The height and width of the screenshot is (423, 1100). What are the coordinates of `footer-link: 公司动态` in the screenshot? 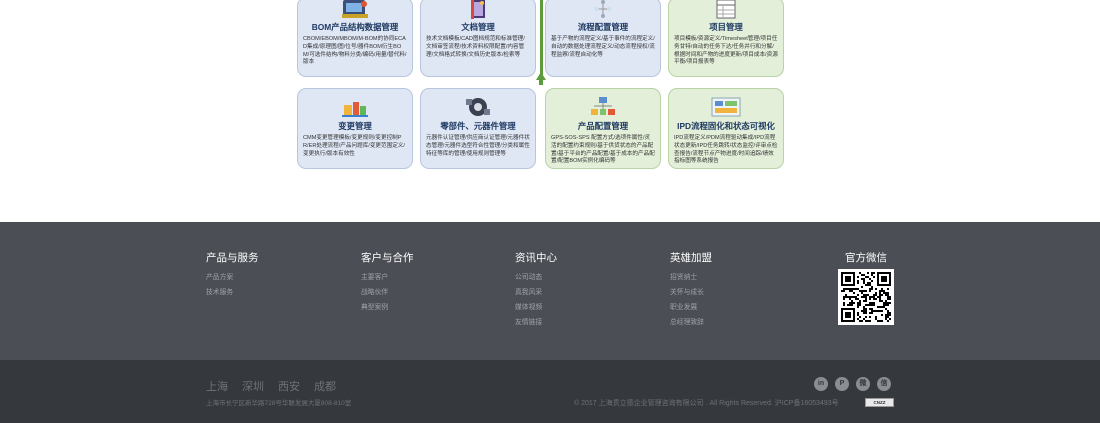 It's located at (536, 277).